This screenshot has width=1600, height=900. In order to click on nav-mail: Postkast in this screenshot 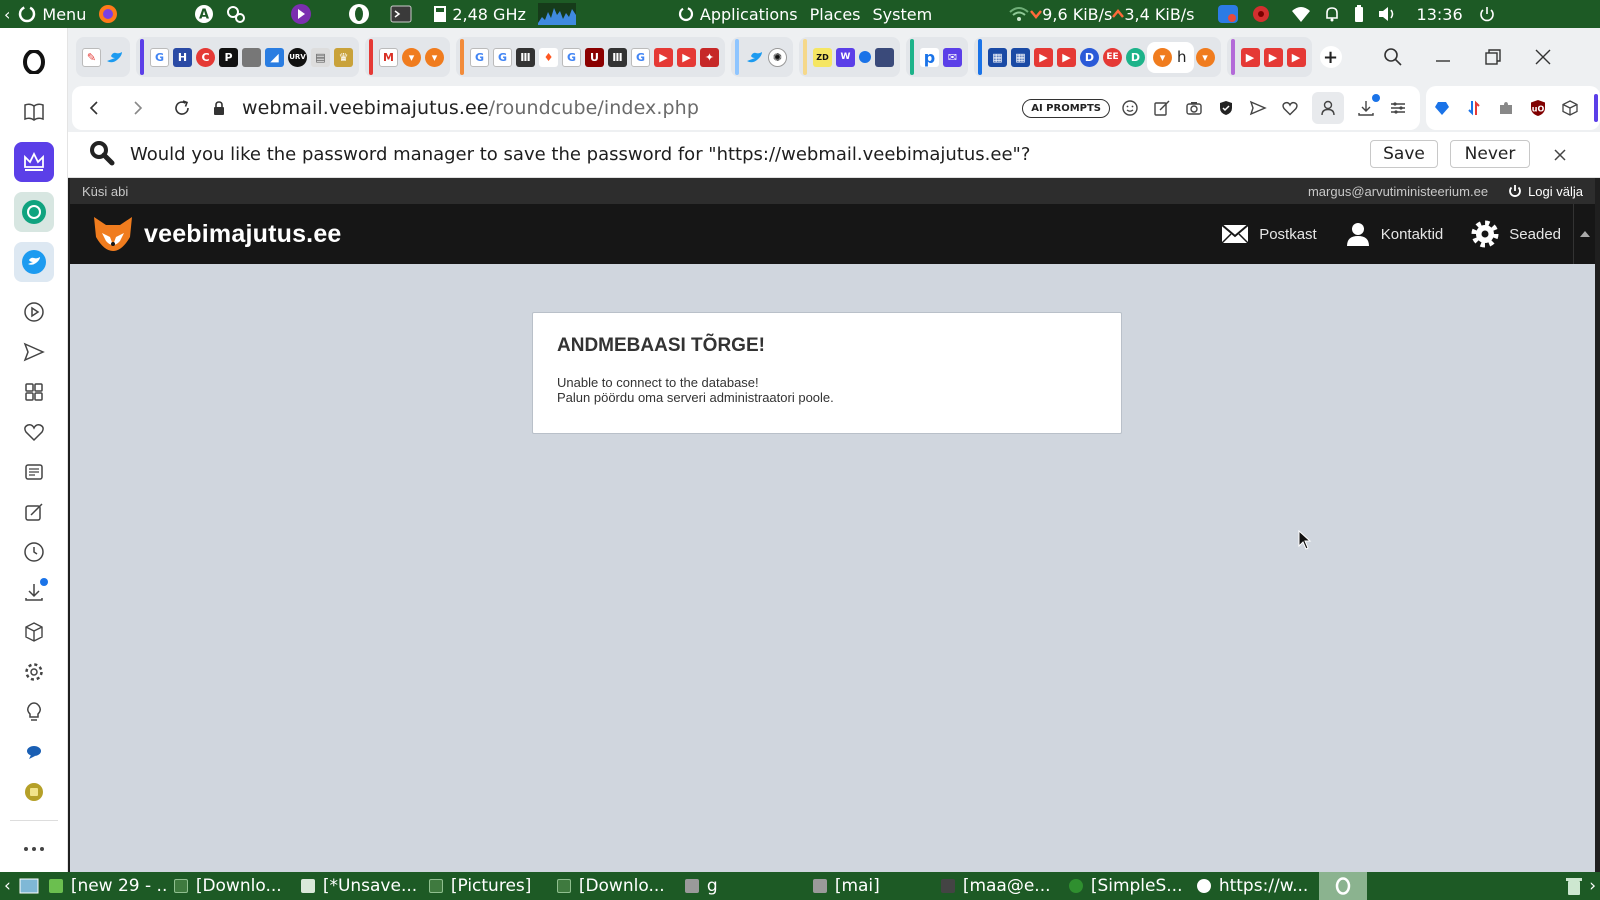, I will do `click(1269, 234)`.